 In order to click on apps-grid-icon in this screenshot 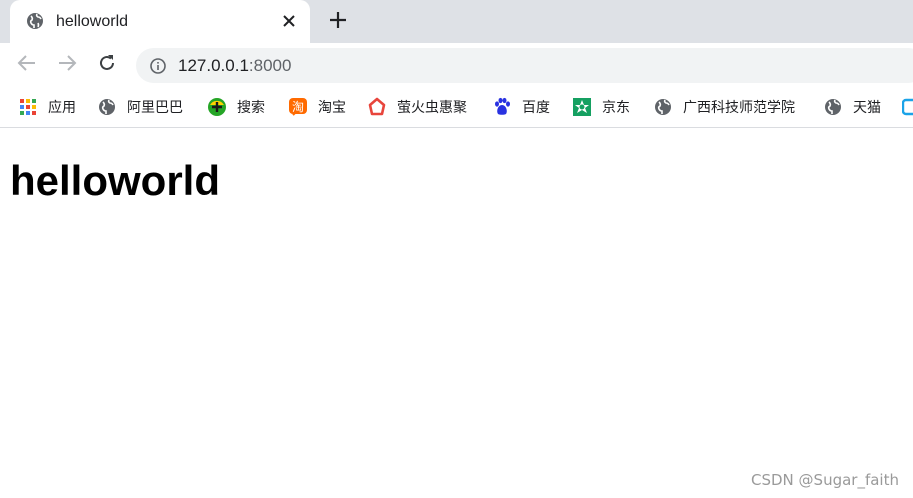, I will do `click(28, 107)`.